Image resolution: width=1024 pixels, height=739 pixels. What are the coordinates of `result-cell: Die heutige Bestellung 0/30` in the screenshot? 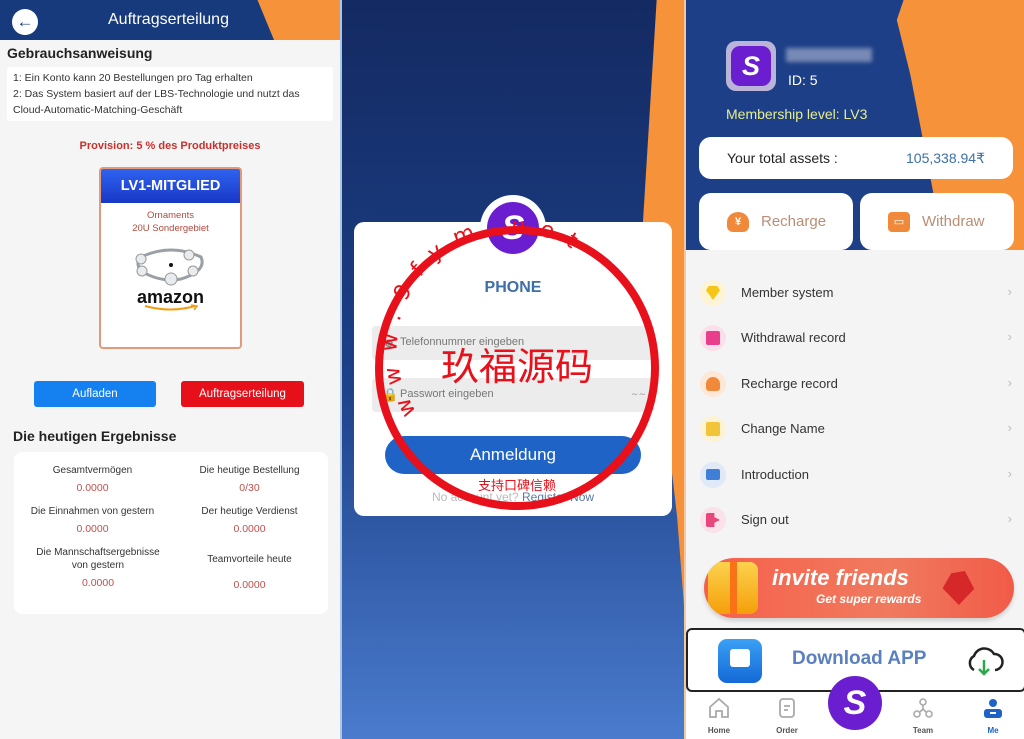 It's located at (249, 479).